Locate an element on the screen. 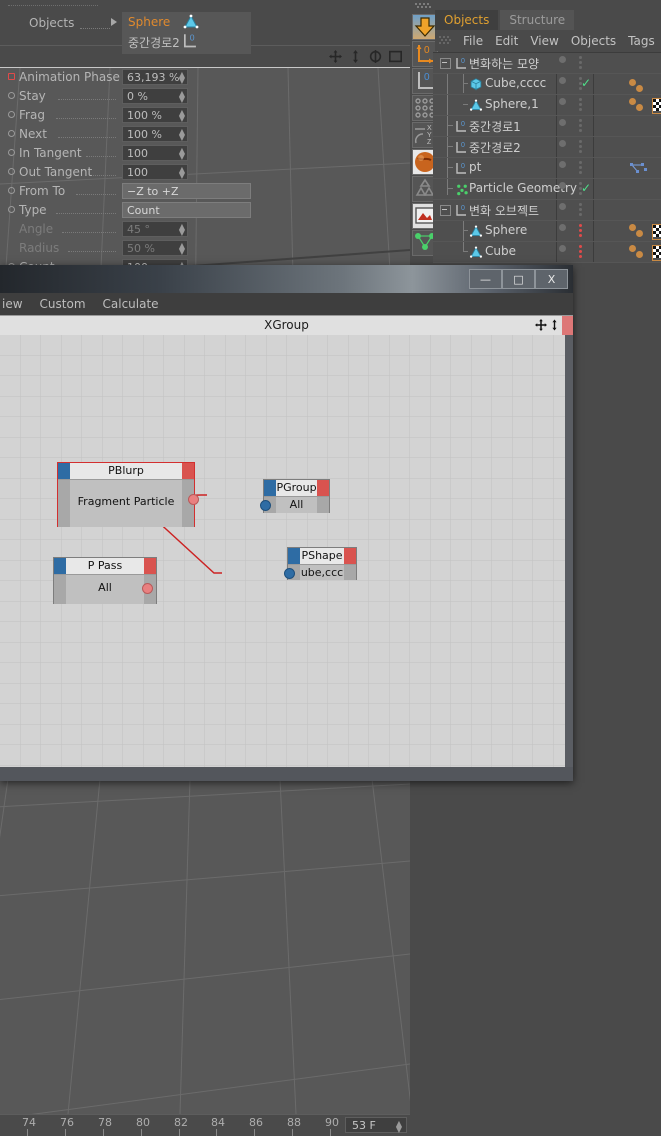  tree-label: Sphere is located at coordinates (506, 230).